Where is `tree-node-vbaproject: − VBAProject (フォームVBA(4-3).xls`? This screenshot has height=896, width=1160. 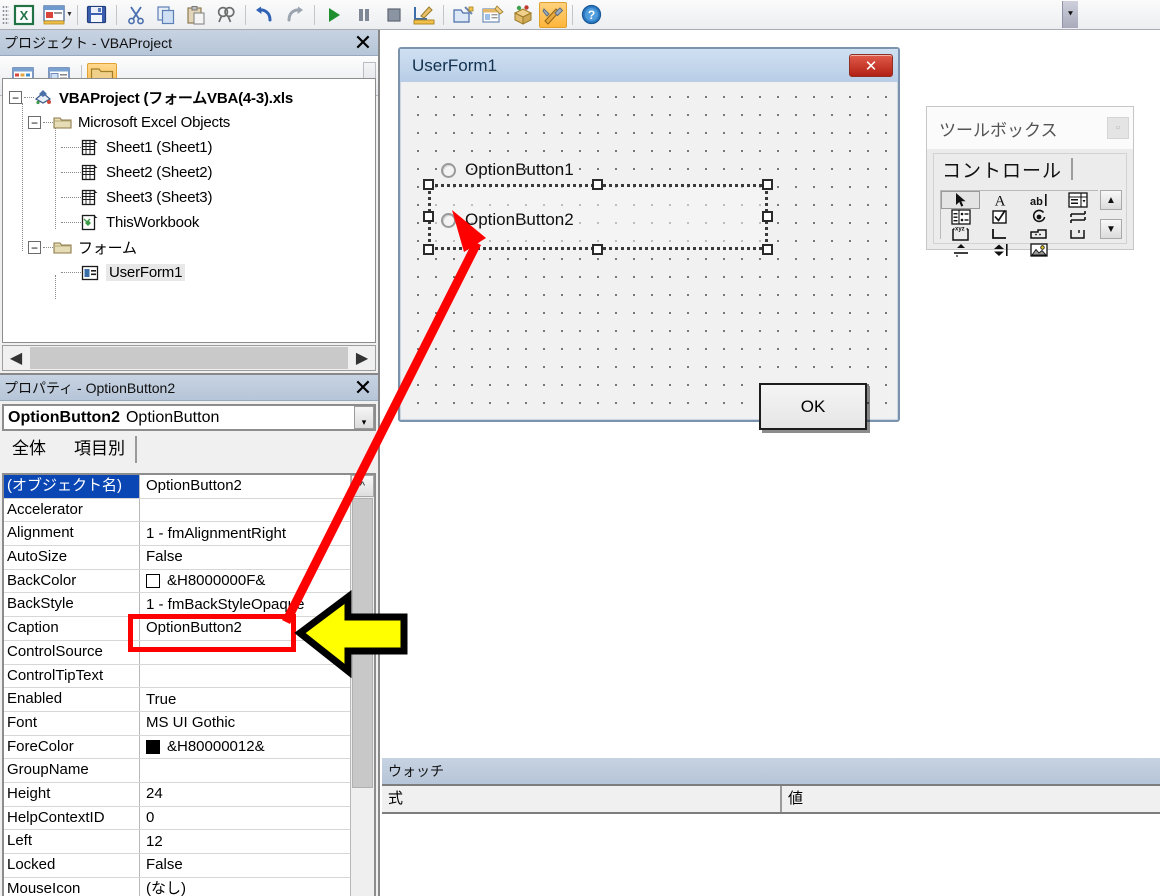
tree-node-vbaproject: − VBAProject (フォームVBA(4-3).xls is located at coordinates (192, 97).